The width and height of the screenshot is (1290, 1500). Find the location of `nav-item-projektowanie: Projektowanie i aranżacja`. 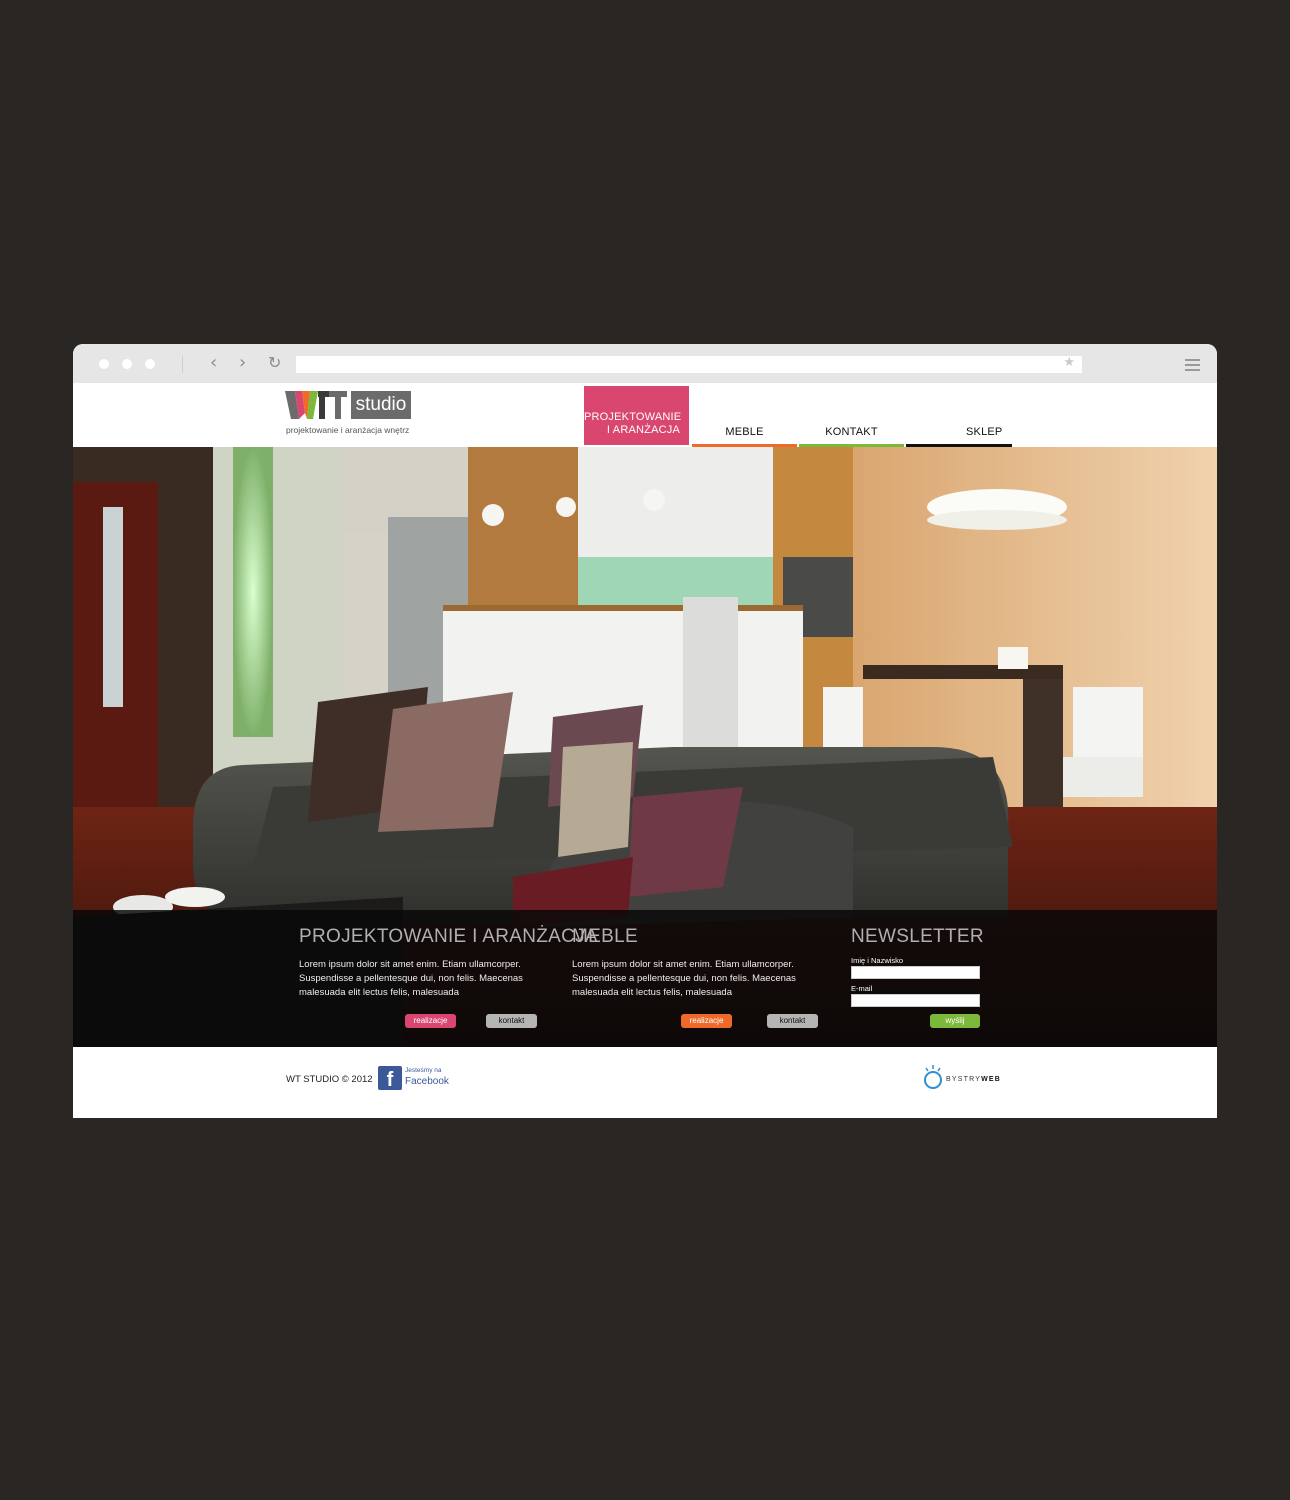

nav-item-projektowanie: Projektowanie i aranżacja is located at coordinates (636, 415).